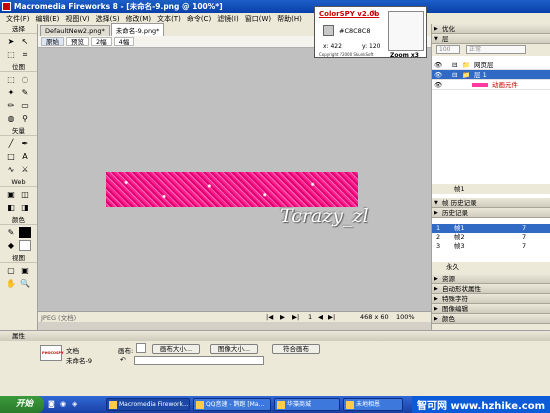  I want to click on pen-tool-icon: ✒, so click(25, 143).